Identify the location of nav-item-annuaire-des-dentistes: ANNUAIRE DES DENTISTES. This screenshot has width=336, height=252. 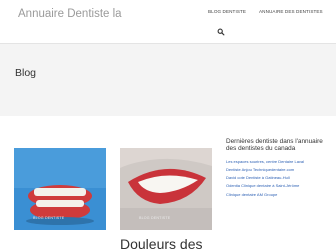
(291, 11).